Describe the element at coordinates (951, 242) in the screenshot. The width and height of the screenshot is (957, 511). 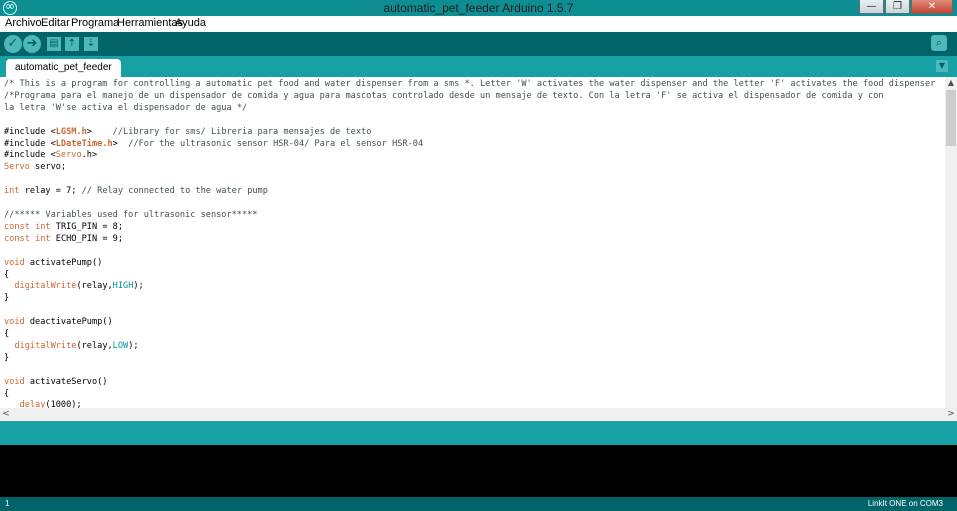
I see `vertical-scrollbar: ▲` at that location.